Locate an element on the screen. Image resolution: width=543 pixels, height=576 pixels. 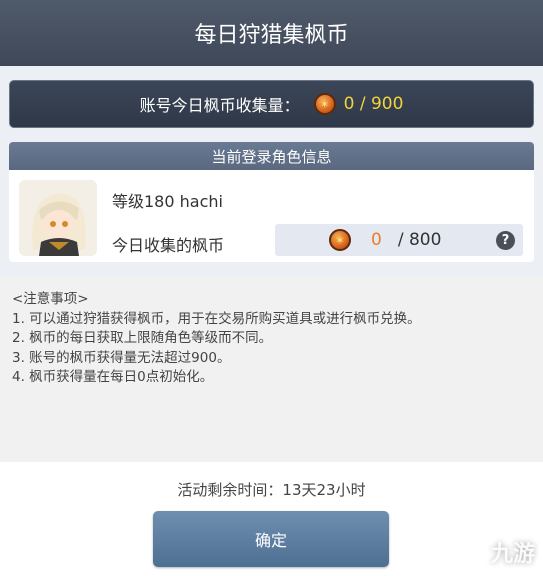
character-coin-label: 今日收集的枫币 is located at coordinates (168, 245).